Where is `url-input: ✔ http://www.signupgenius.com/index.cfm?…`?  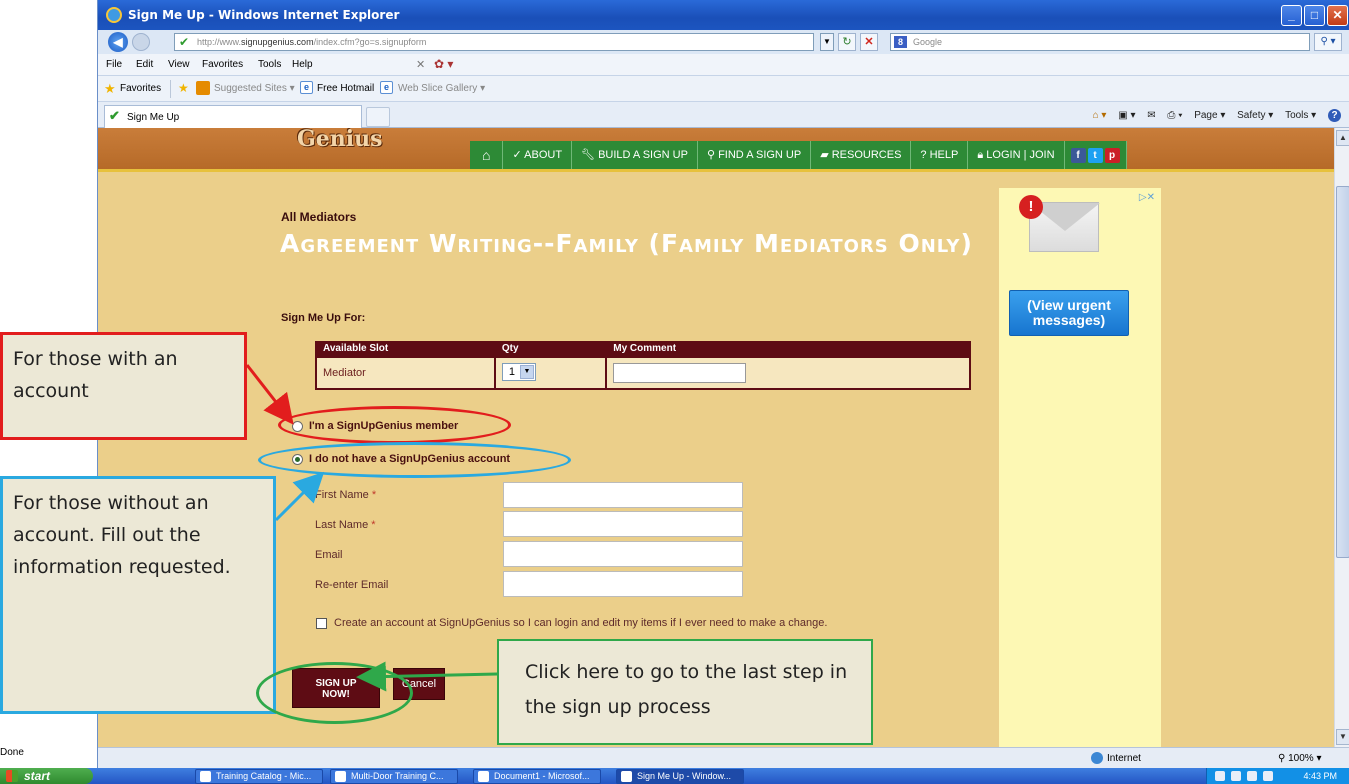 url-input: ✔ http://www.signupgenius.com/index.cfm?… is located at coordinates (494, 42).